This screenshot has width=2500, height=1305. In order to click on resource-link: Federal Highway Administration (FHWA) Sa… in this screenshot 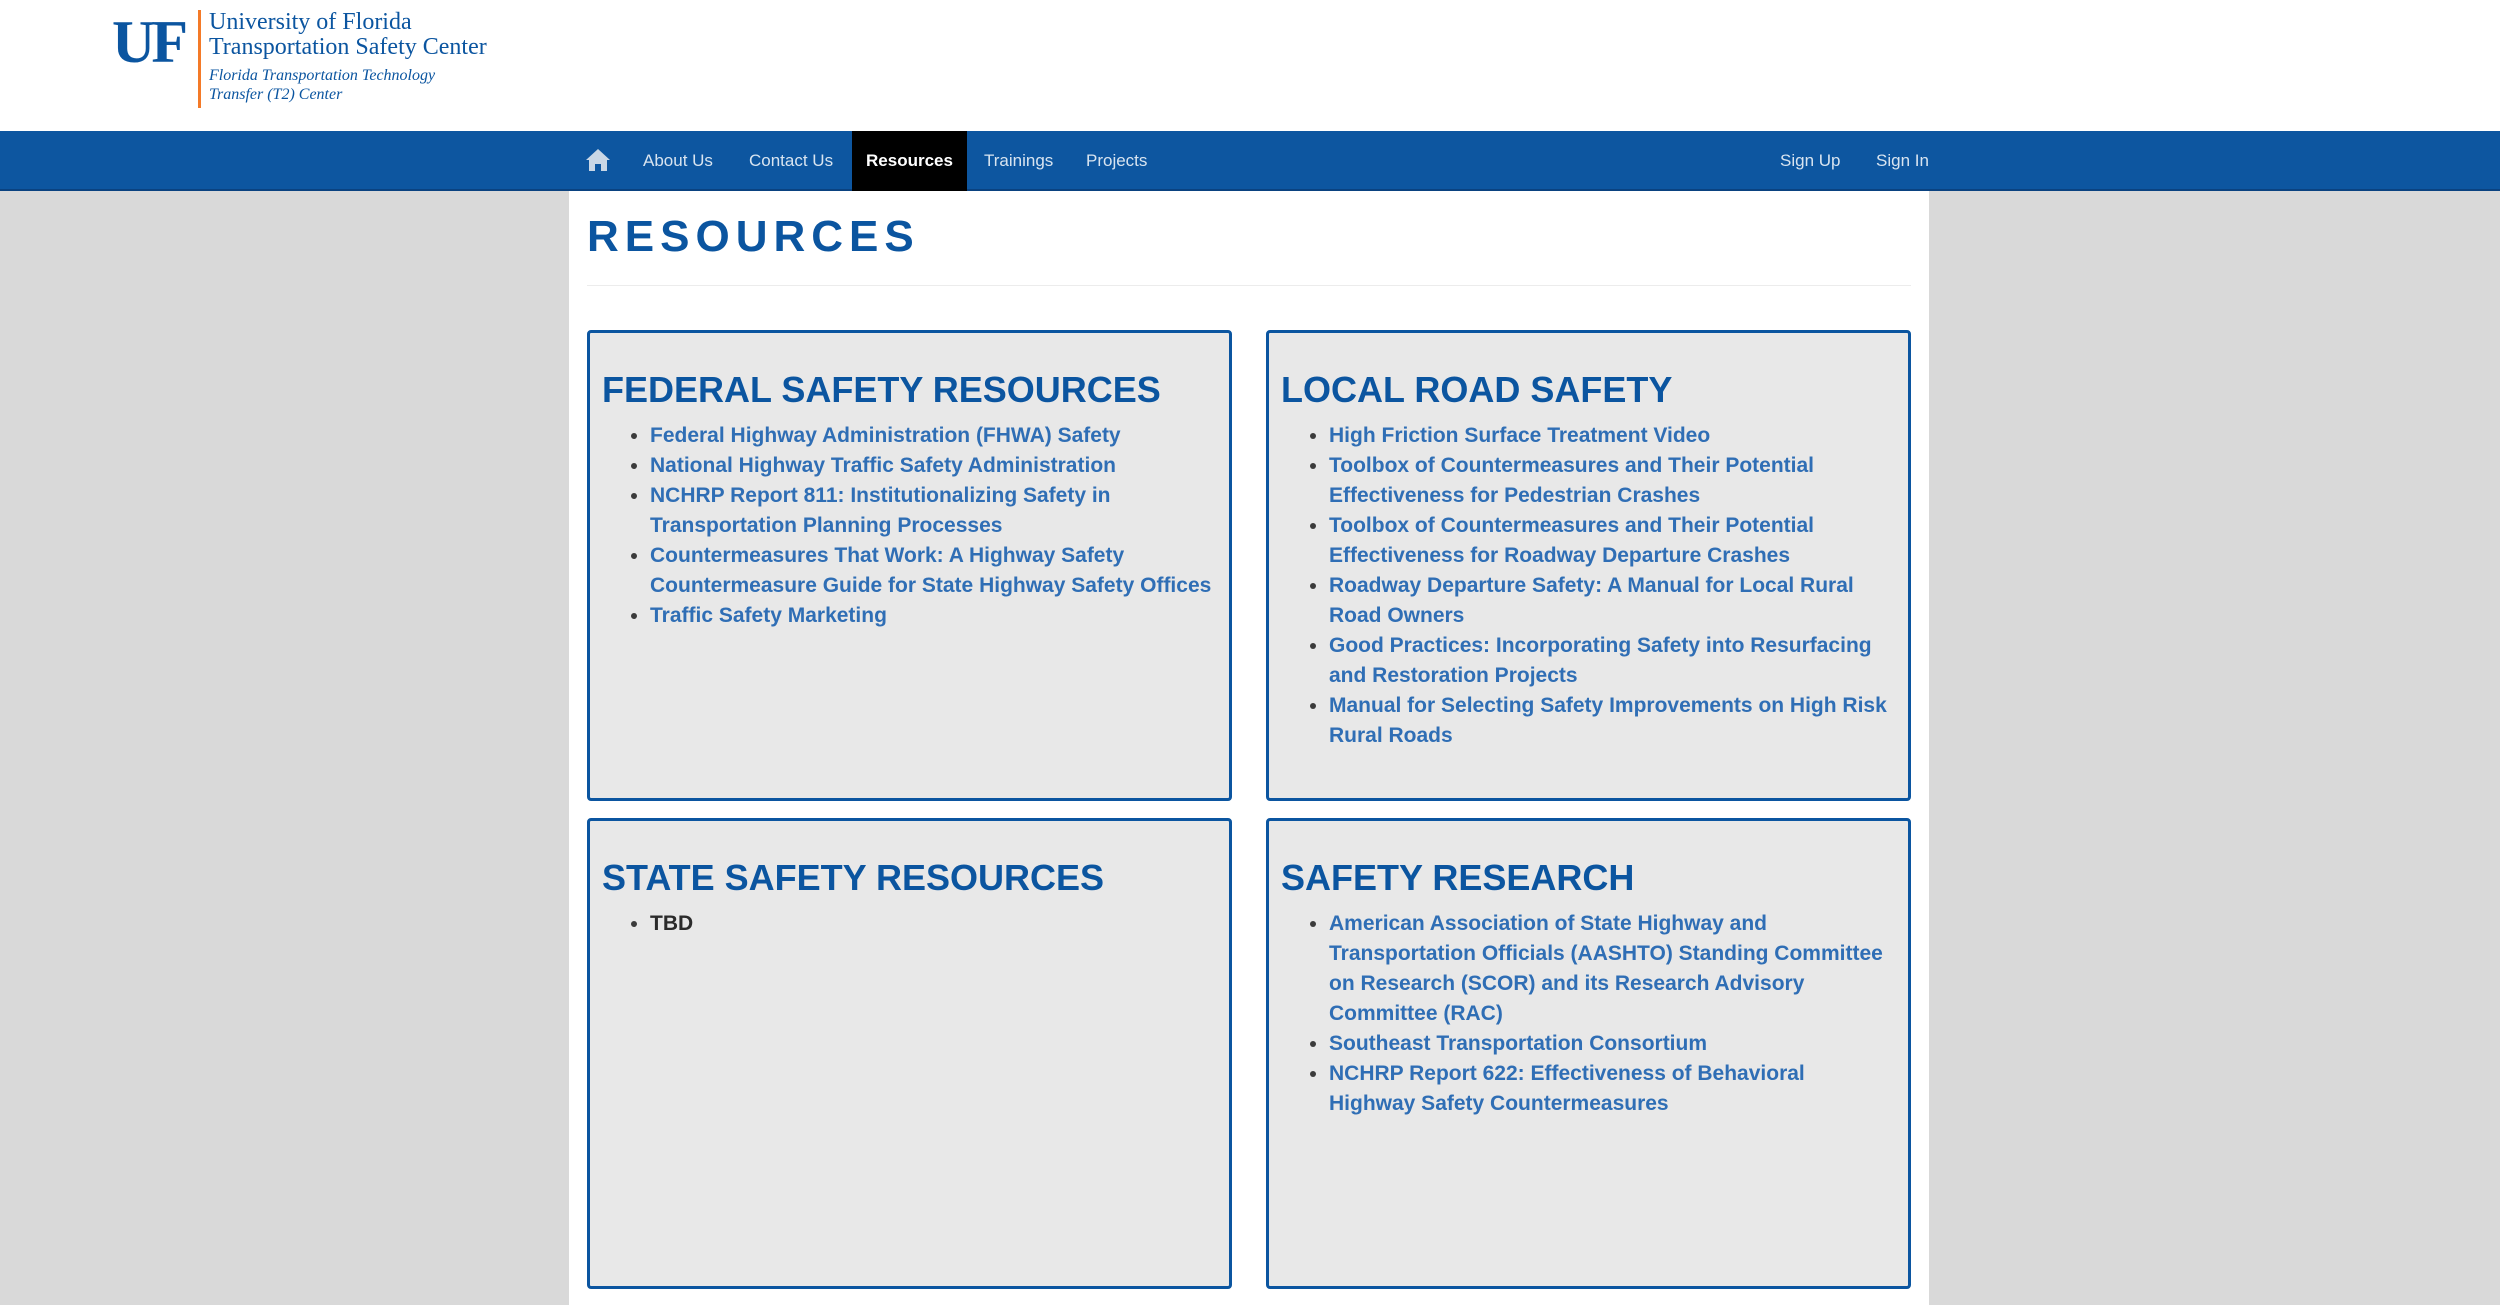, I will do `click(885, 435)`.